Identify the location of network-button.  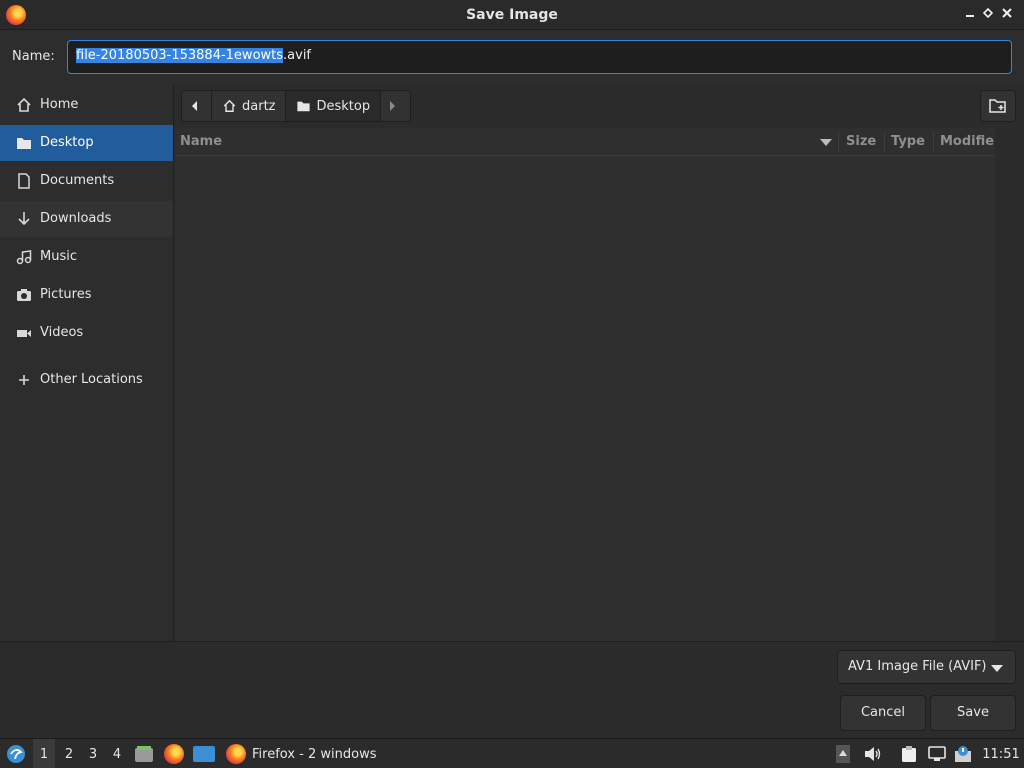
(937, 753).